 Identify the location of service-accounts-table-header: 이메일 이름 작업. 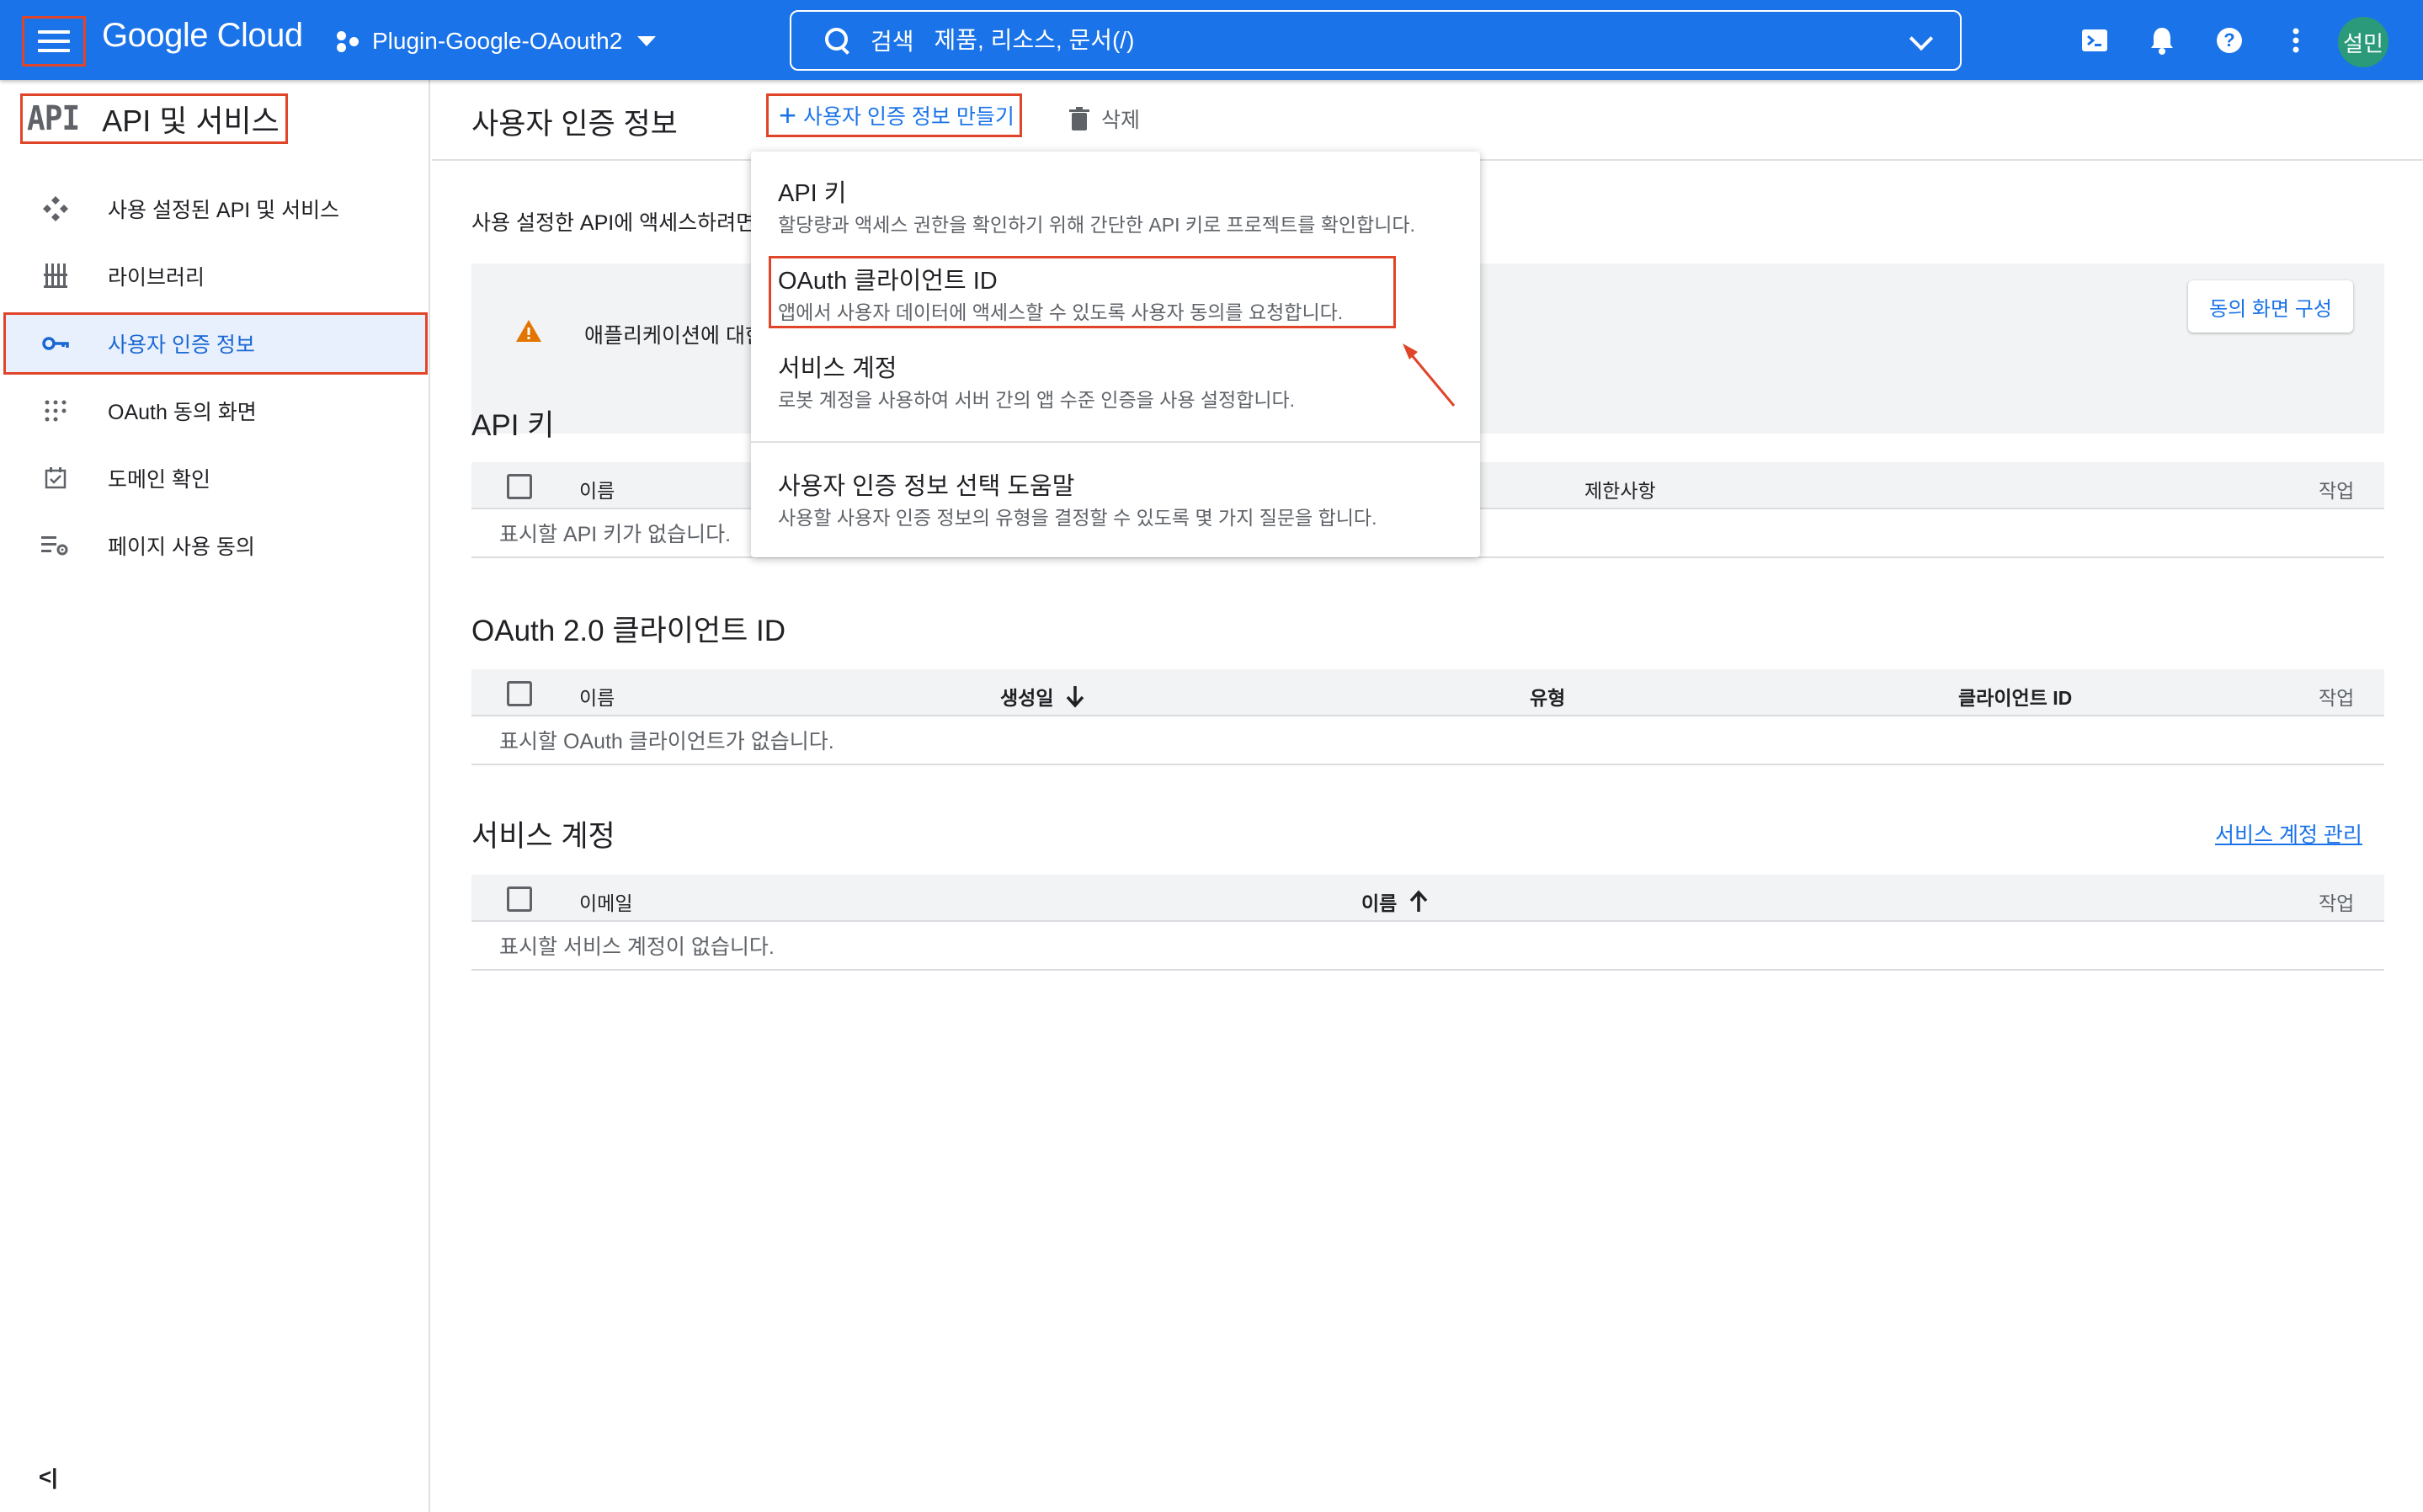
(1428, 898).